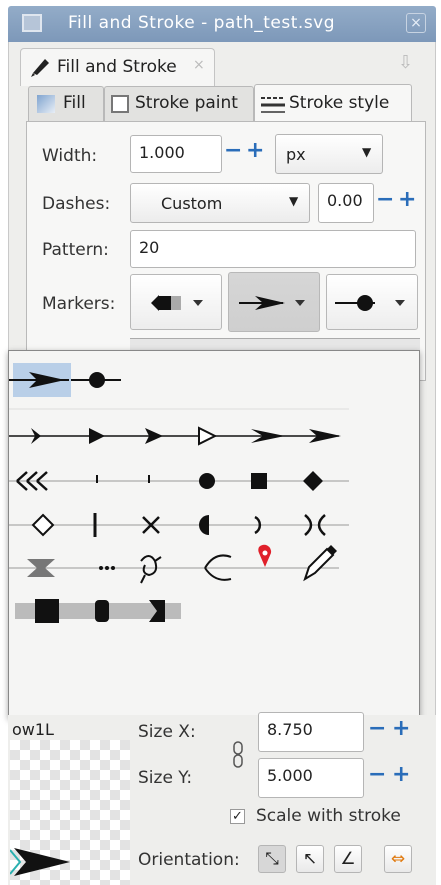 Image resolution: width=441 pixels, height=885 pixels. I want to click on tab-stroke-paint: Stroke paint, so click(179, 104).